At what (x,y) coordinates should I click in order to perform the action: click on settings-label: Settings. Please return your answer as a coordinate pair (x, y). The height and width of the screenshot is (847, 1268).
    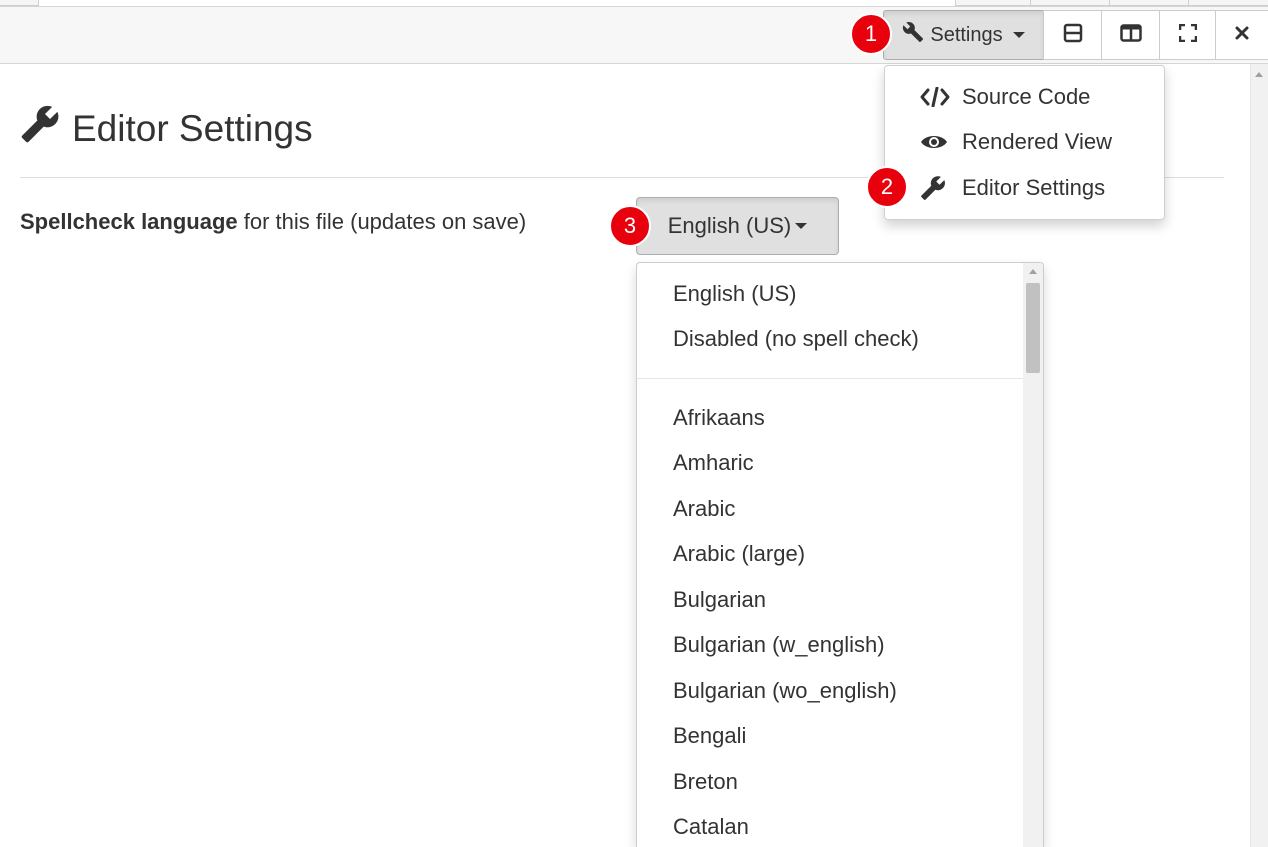
    Looking at the image, I should click on (966, 34).